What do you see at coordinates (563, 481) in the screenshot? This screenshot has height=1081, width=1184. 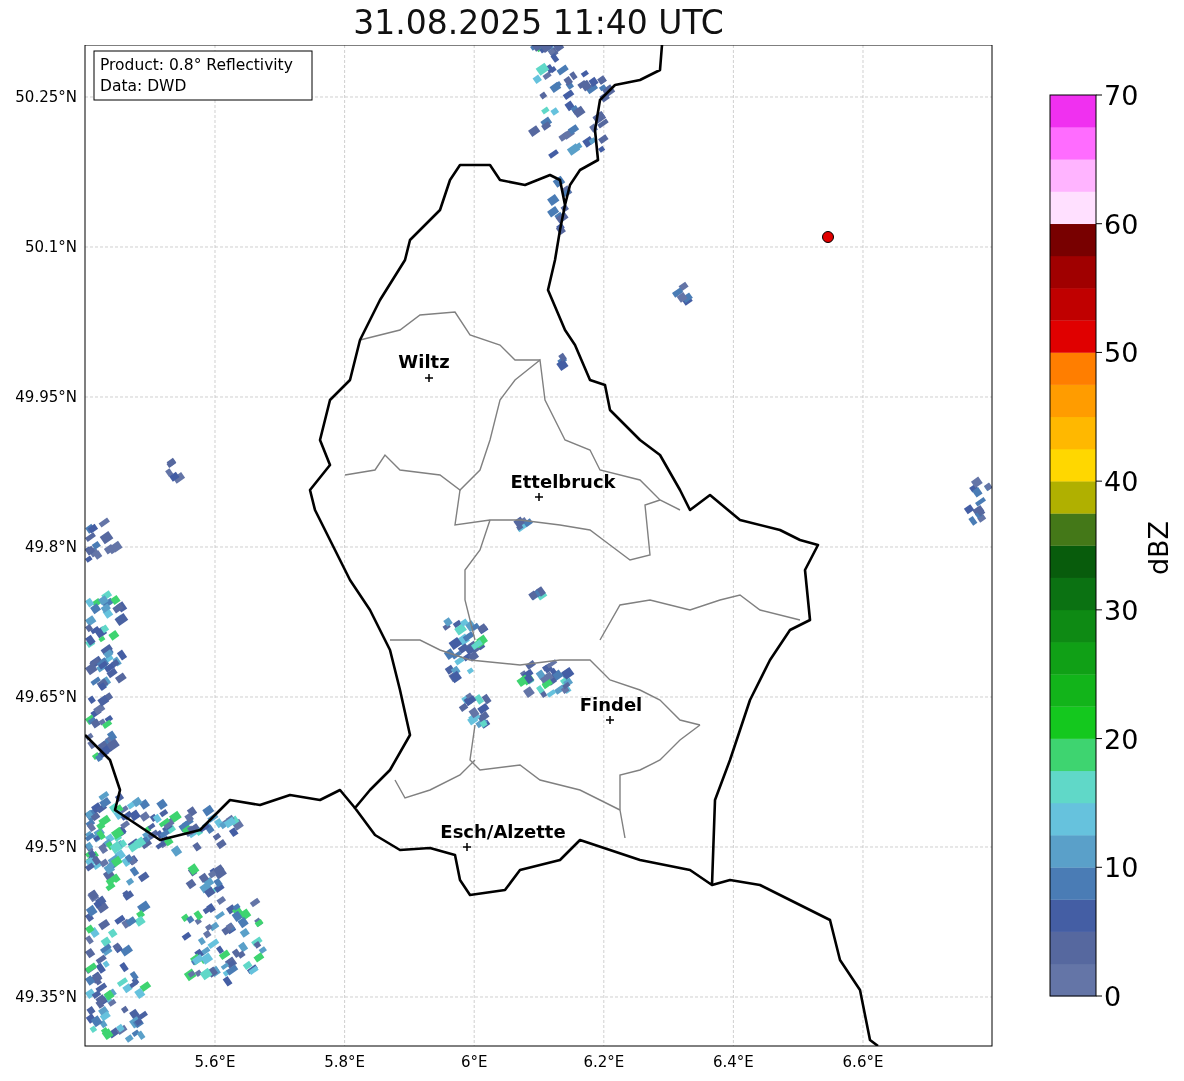 I see `city-label: Ettelbruck` at bounding box center [563, 481].